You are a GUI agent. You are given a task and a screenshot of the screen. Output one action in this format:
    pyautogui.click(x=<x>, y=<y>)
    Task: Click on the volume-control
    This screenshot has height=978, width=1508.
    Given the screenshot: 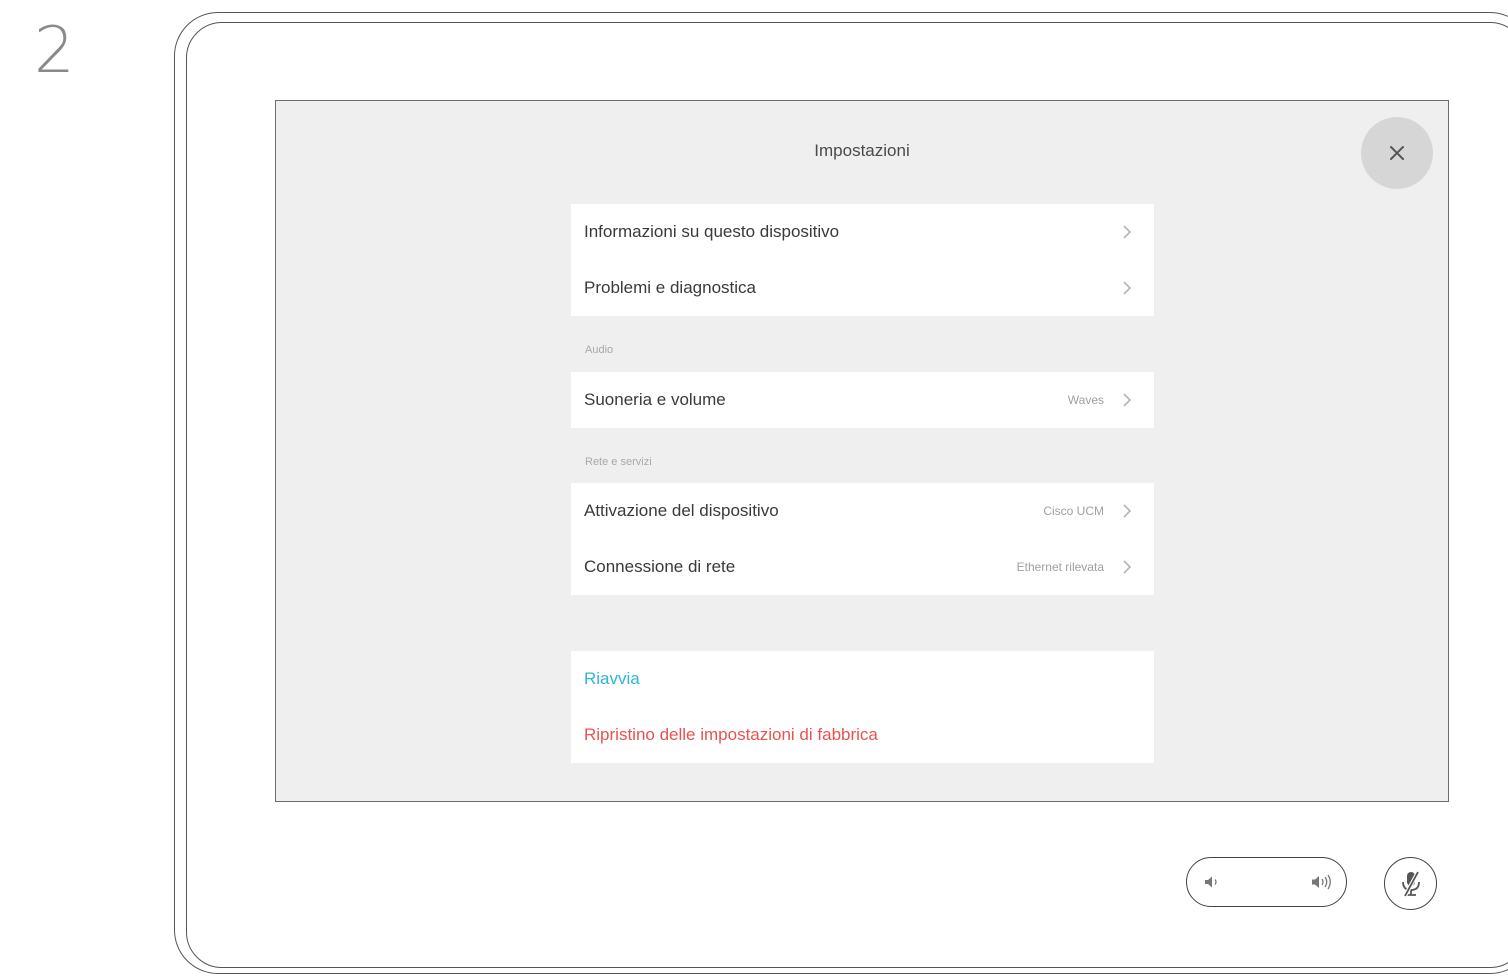 What is the action you would take?
    pyautogui.click(x=1266, y=882)
    